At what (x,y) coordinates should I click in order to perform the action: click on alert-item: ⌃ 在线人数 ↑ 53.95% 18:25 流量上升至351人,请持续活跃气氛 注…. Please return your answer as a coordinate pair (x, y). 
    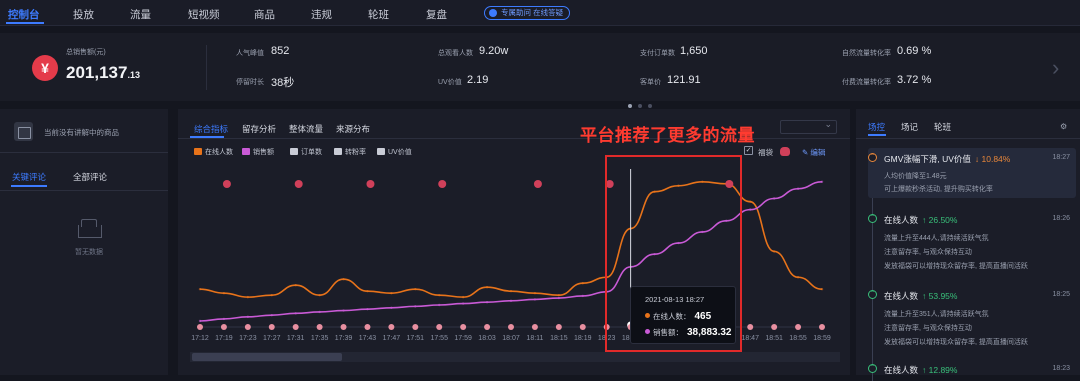
    Looking at the image, I should click on (972, 317).